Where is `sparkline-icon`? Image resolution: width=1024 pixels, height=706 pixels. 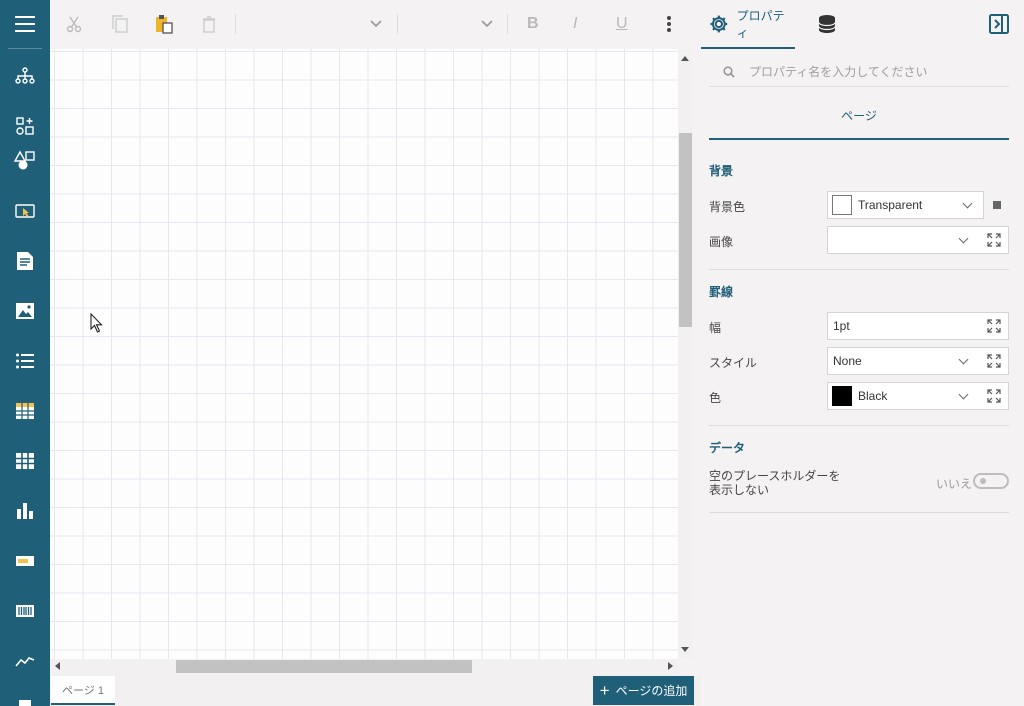 sparkline-icon is located at coordinates (25, 661).